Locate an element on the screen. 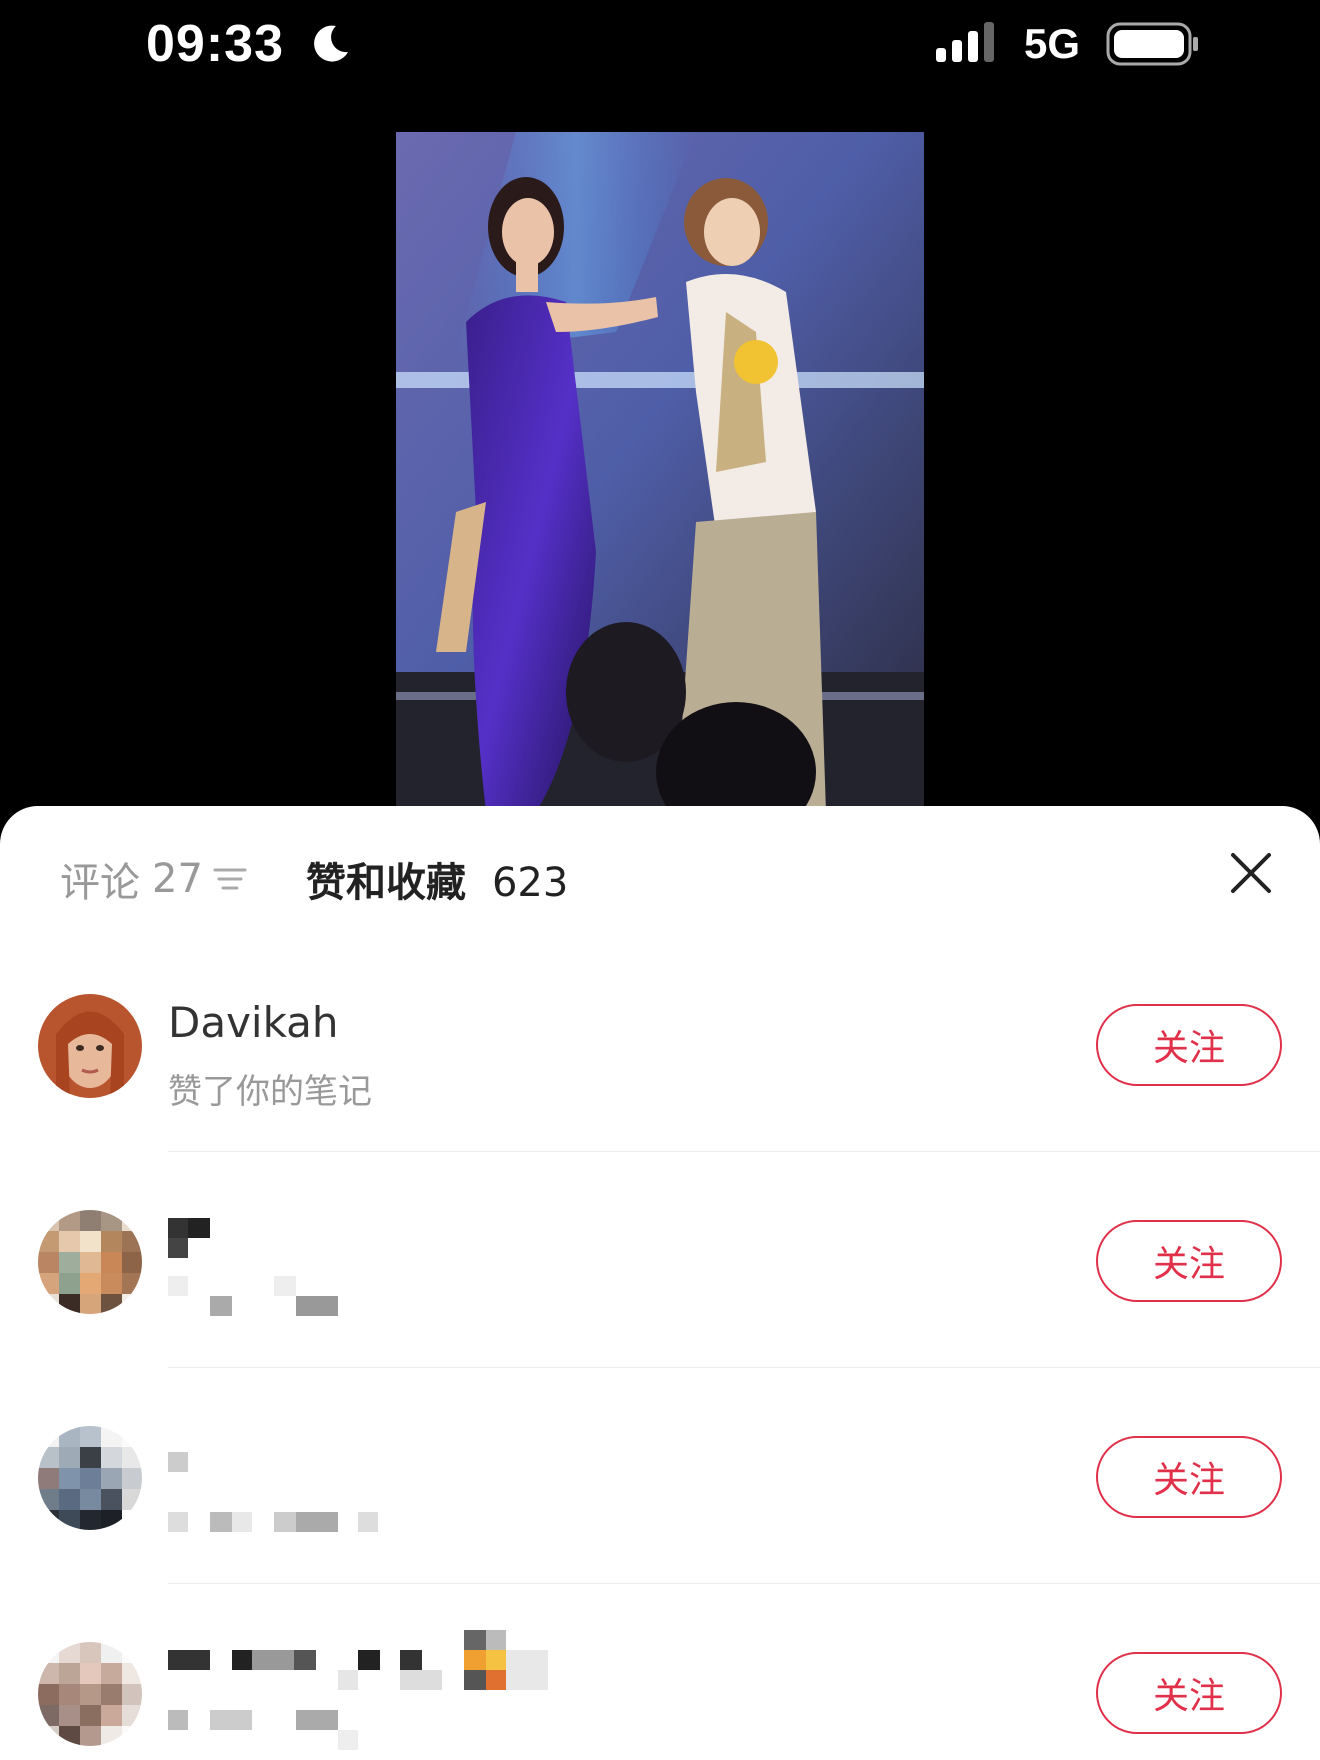 This screenshot has height=1760, width=1320. tab-likes-label: 赞和收藏 is located at coordinates (386, 883).